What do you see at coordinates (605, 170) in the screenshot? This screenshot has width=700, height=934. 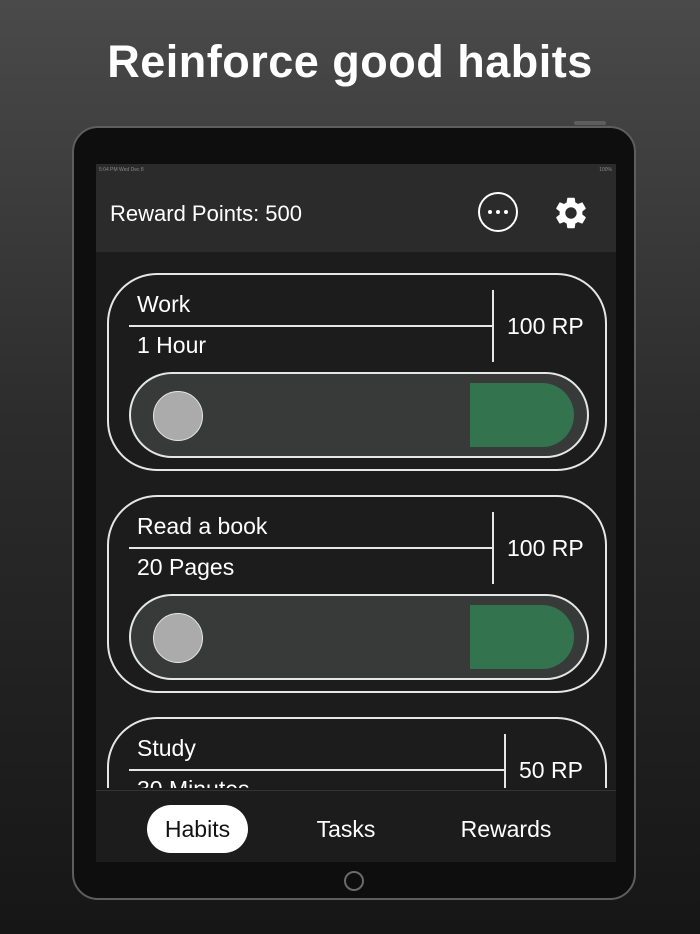 I see `status-battery: 100%` at bounding box center [605, 170].